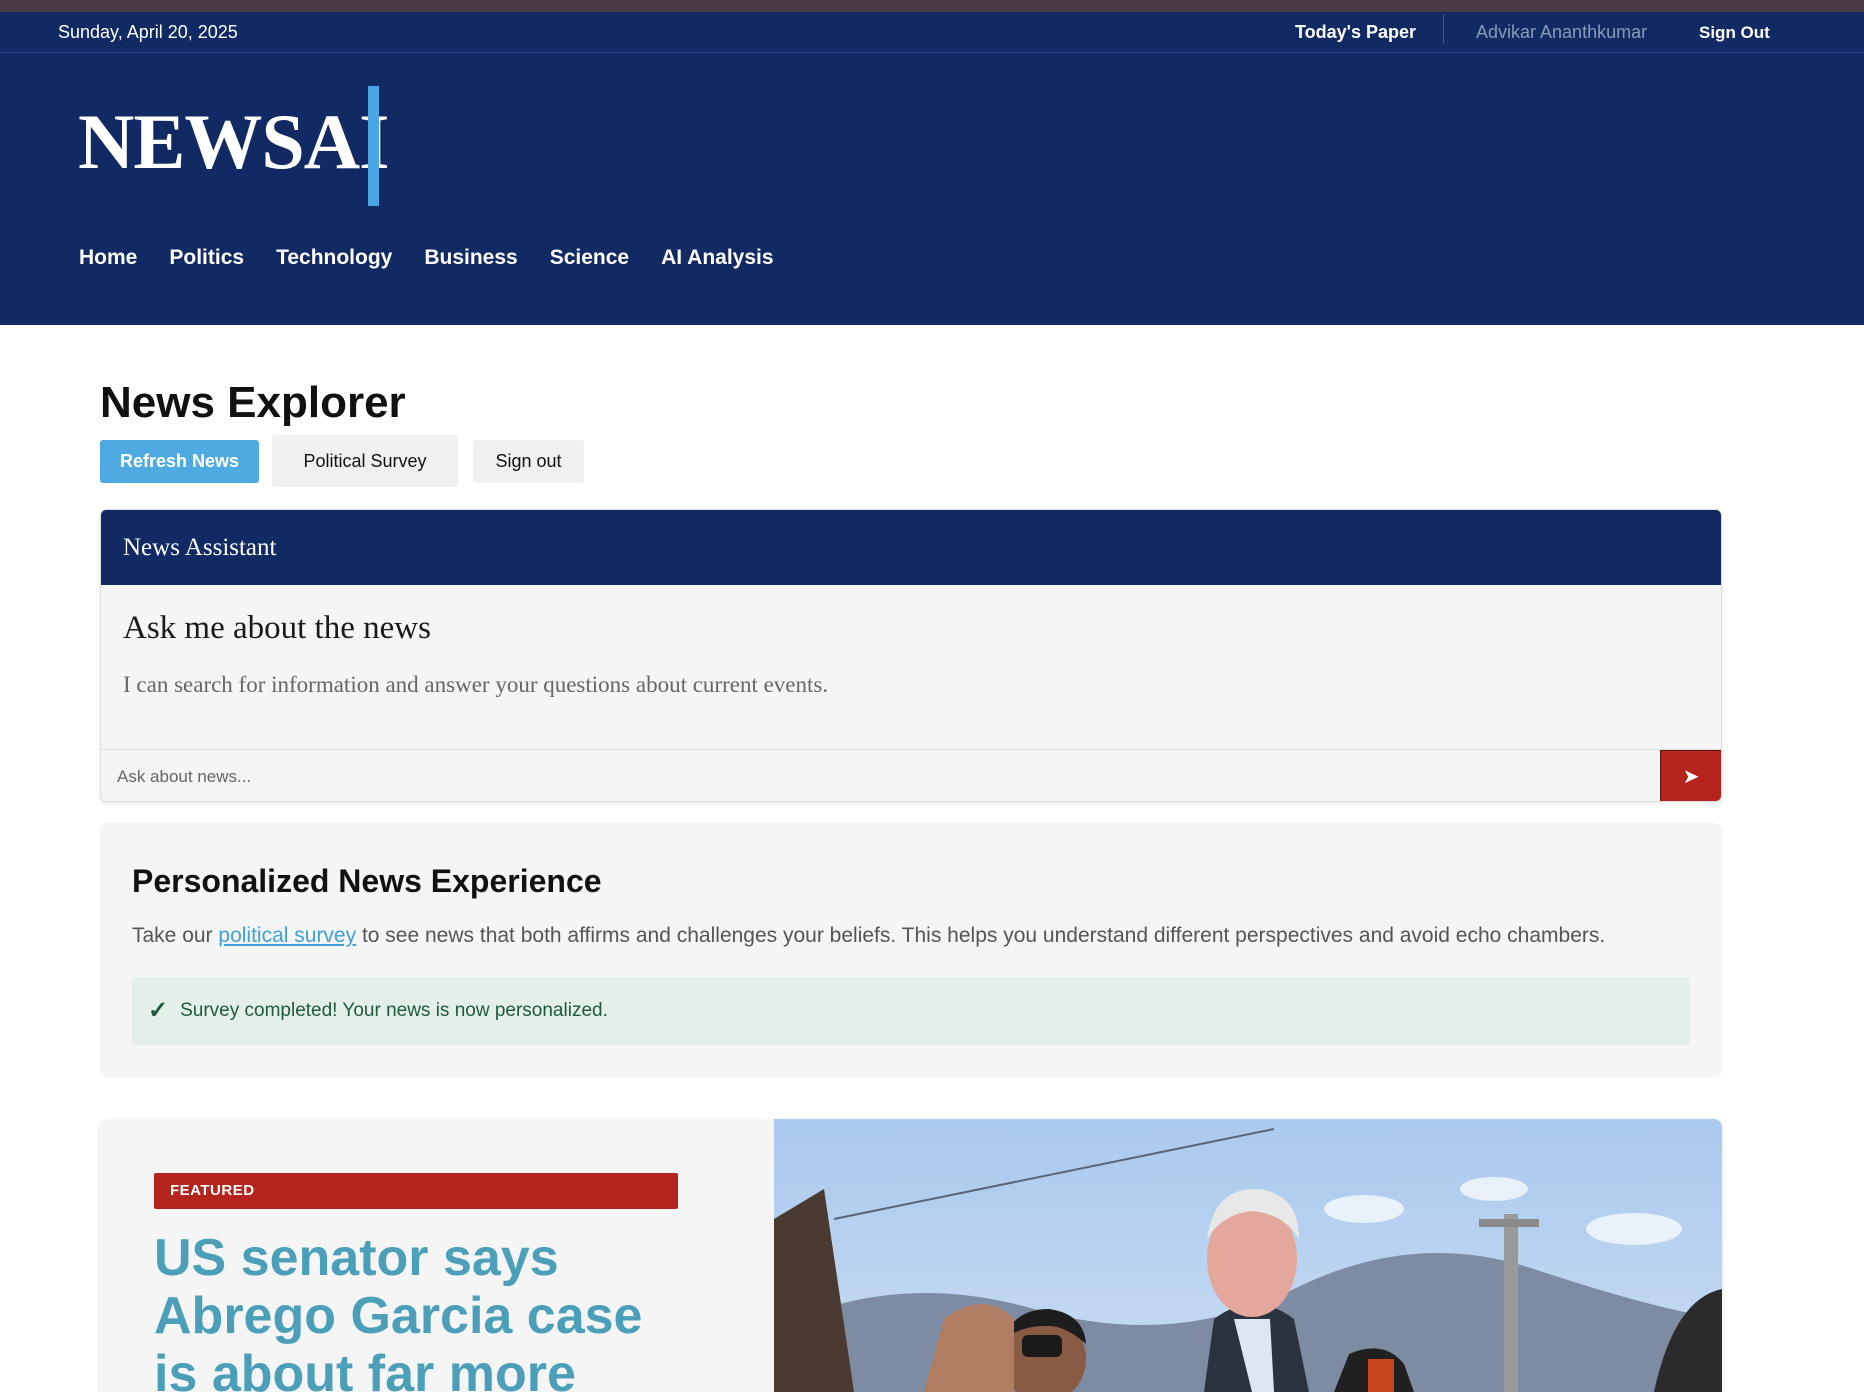 This screenshot has height=1392, width=1864. What do you see at coordinates (175, 935) in the screenshot?
I see `personalized-text-before: Take our` at bounding box center [175, 935].